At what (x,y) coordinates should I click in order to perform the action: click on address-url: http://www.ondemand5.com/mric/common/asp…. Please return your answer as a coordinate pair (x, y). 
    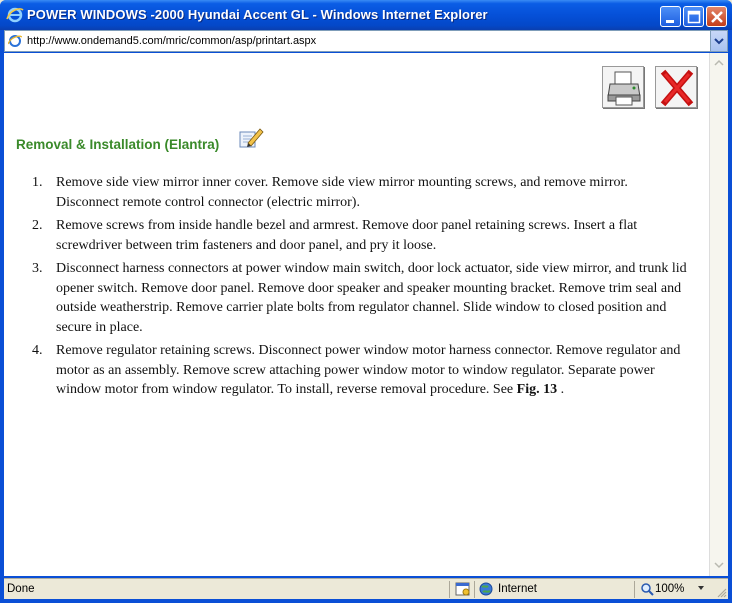
    Looking at the image, I should click on (171, 41).